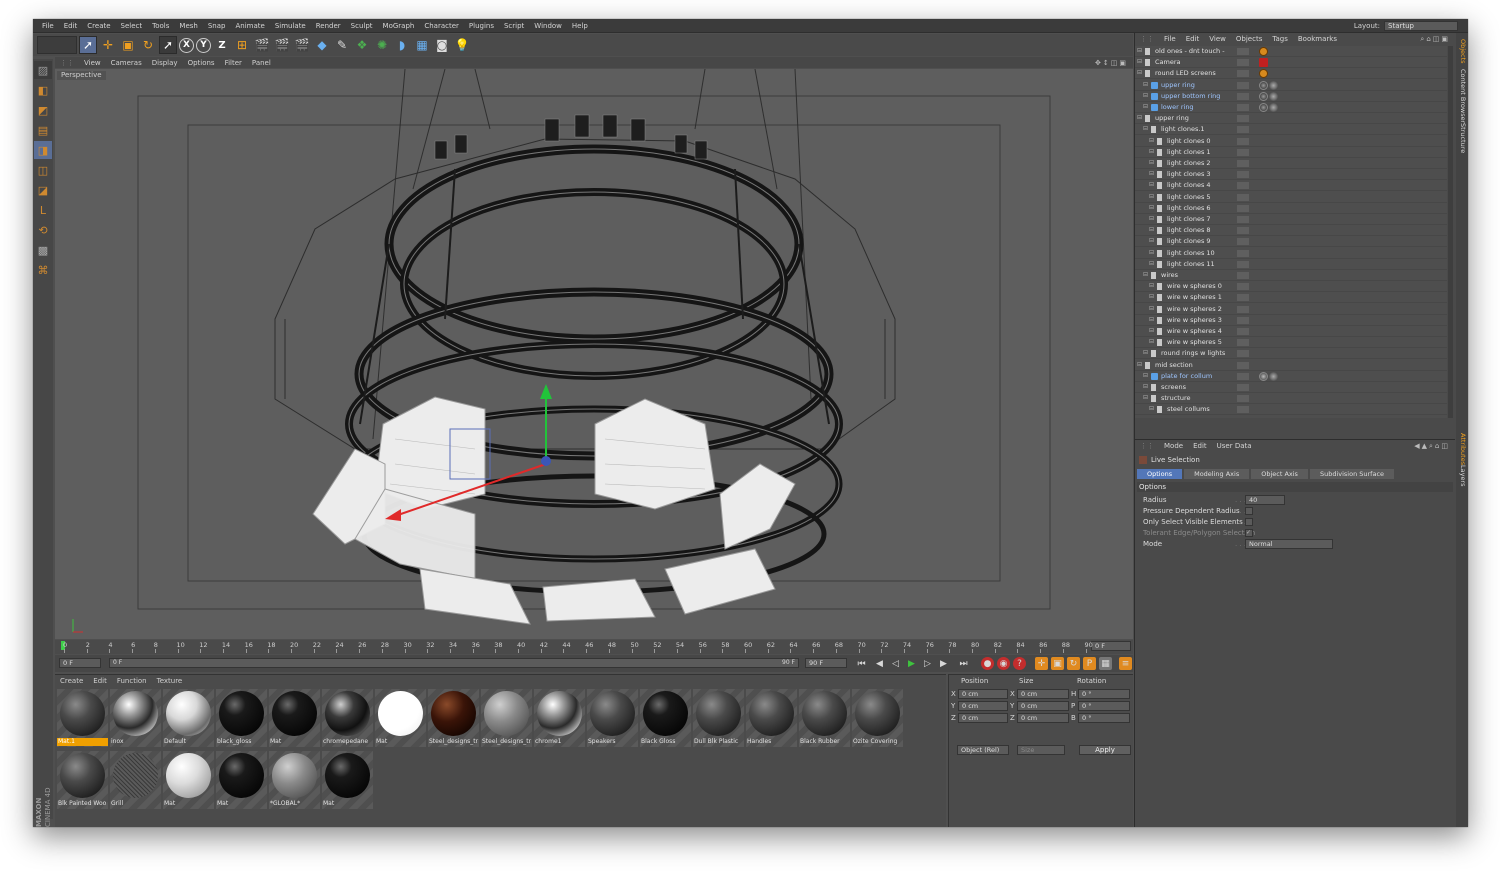 This screenshot has width=1500, height=872. Describe the element at coordinates (718, 718) in the screenshot. I see `material-swatch: Dull Blk Plastic` at that location.